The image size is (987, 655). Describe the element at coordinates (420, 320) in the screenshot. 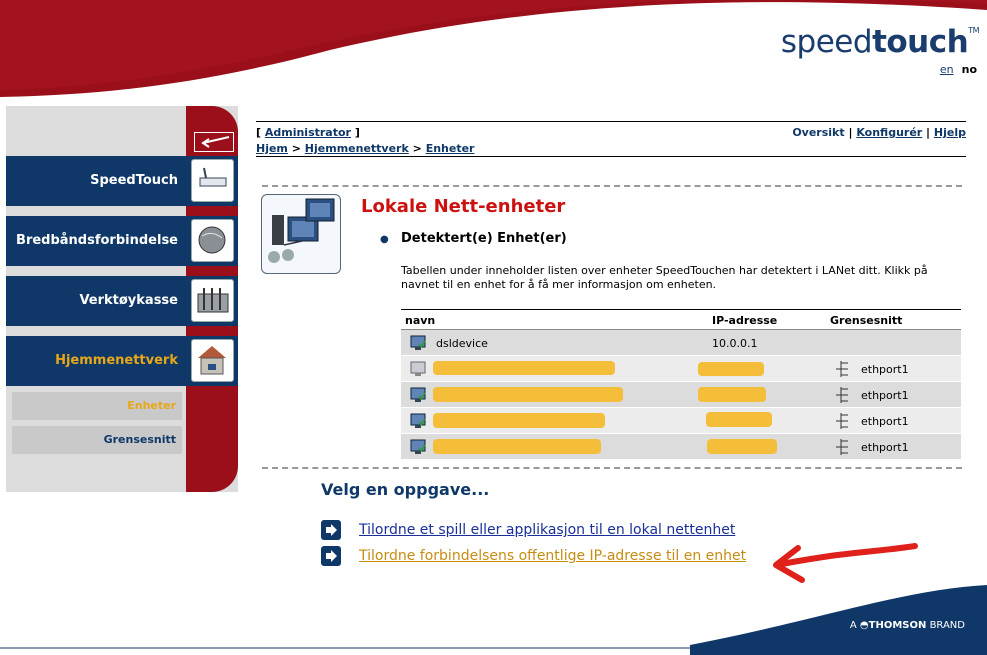

I see `col-name-header: navn` at that location.